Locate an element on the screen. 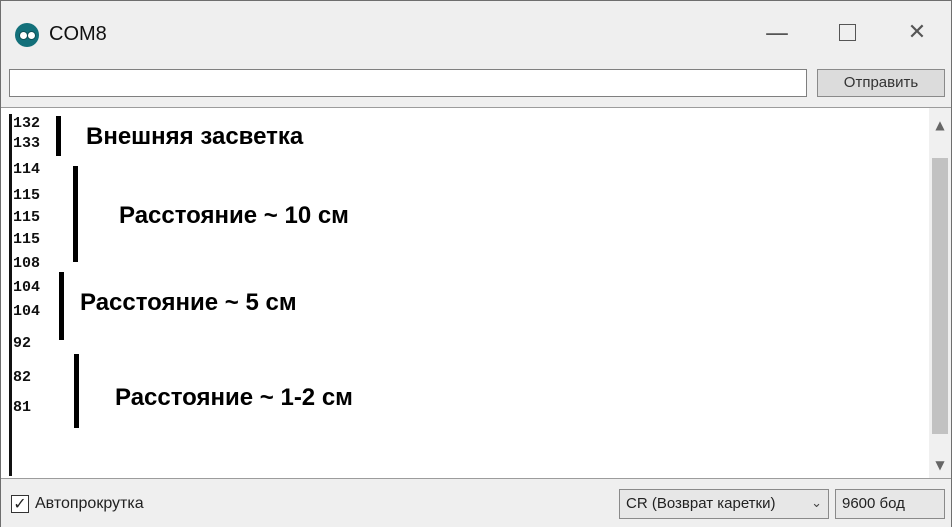 The height and width of the screenshot is (527, 952). log-line: 81 is located at coordinates (22, 407).